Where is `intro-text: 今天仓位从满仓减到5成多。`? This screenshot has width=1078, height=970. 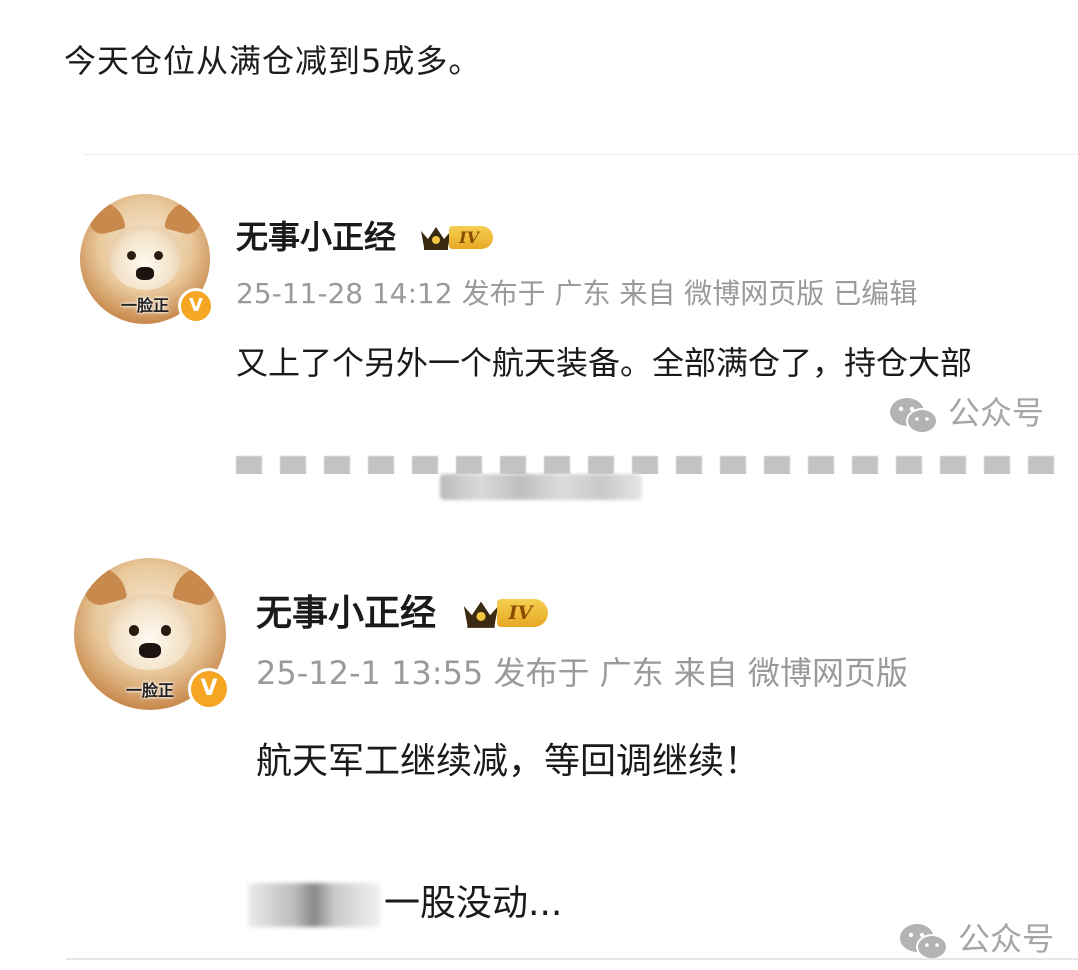
intro-text: 今天仓位从满仓减到5成多。 is located at coordinates (273, 61).